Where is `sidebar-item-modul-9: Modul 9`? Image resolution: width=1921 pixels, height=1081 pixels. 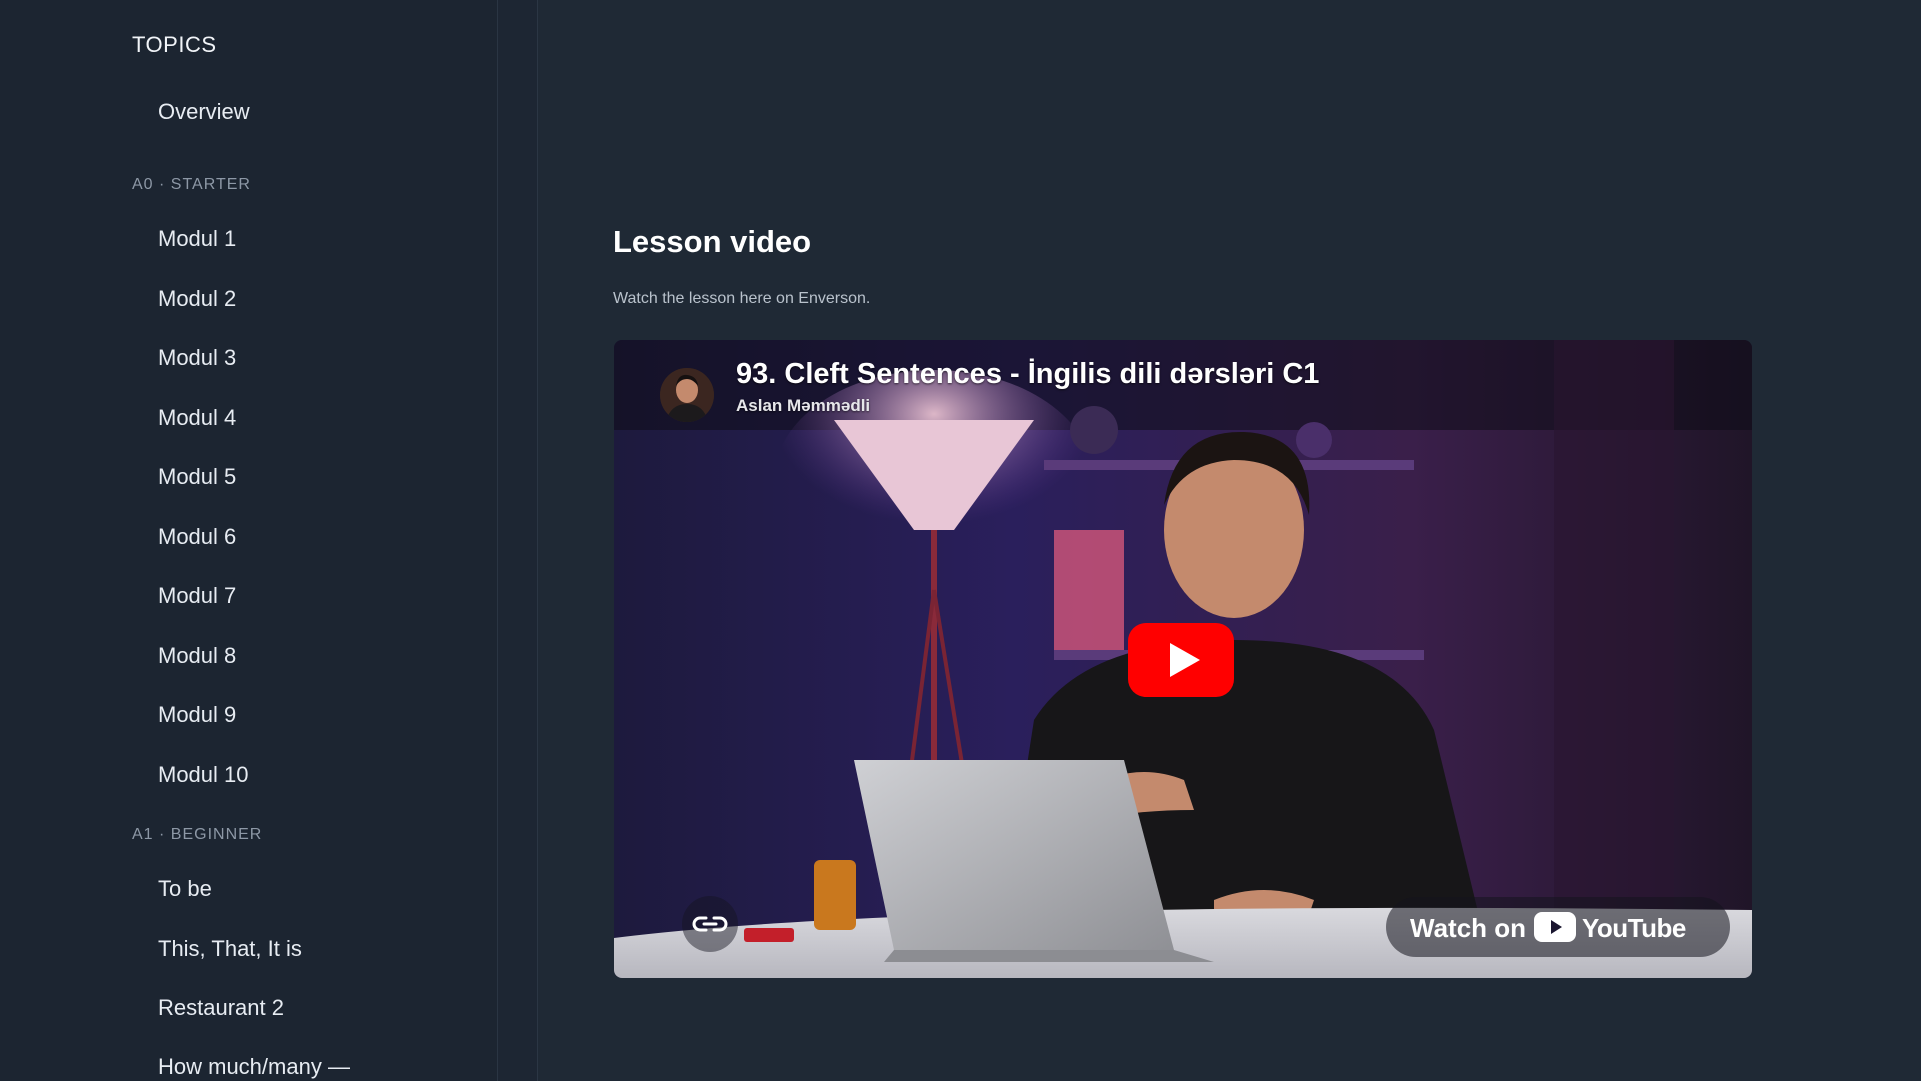
sidebar-item-modul-9: Modul 9 is located at coordinates (197, 715).